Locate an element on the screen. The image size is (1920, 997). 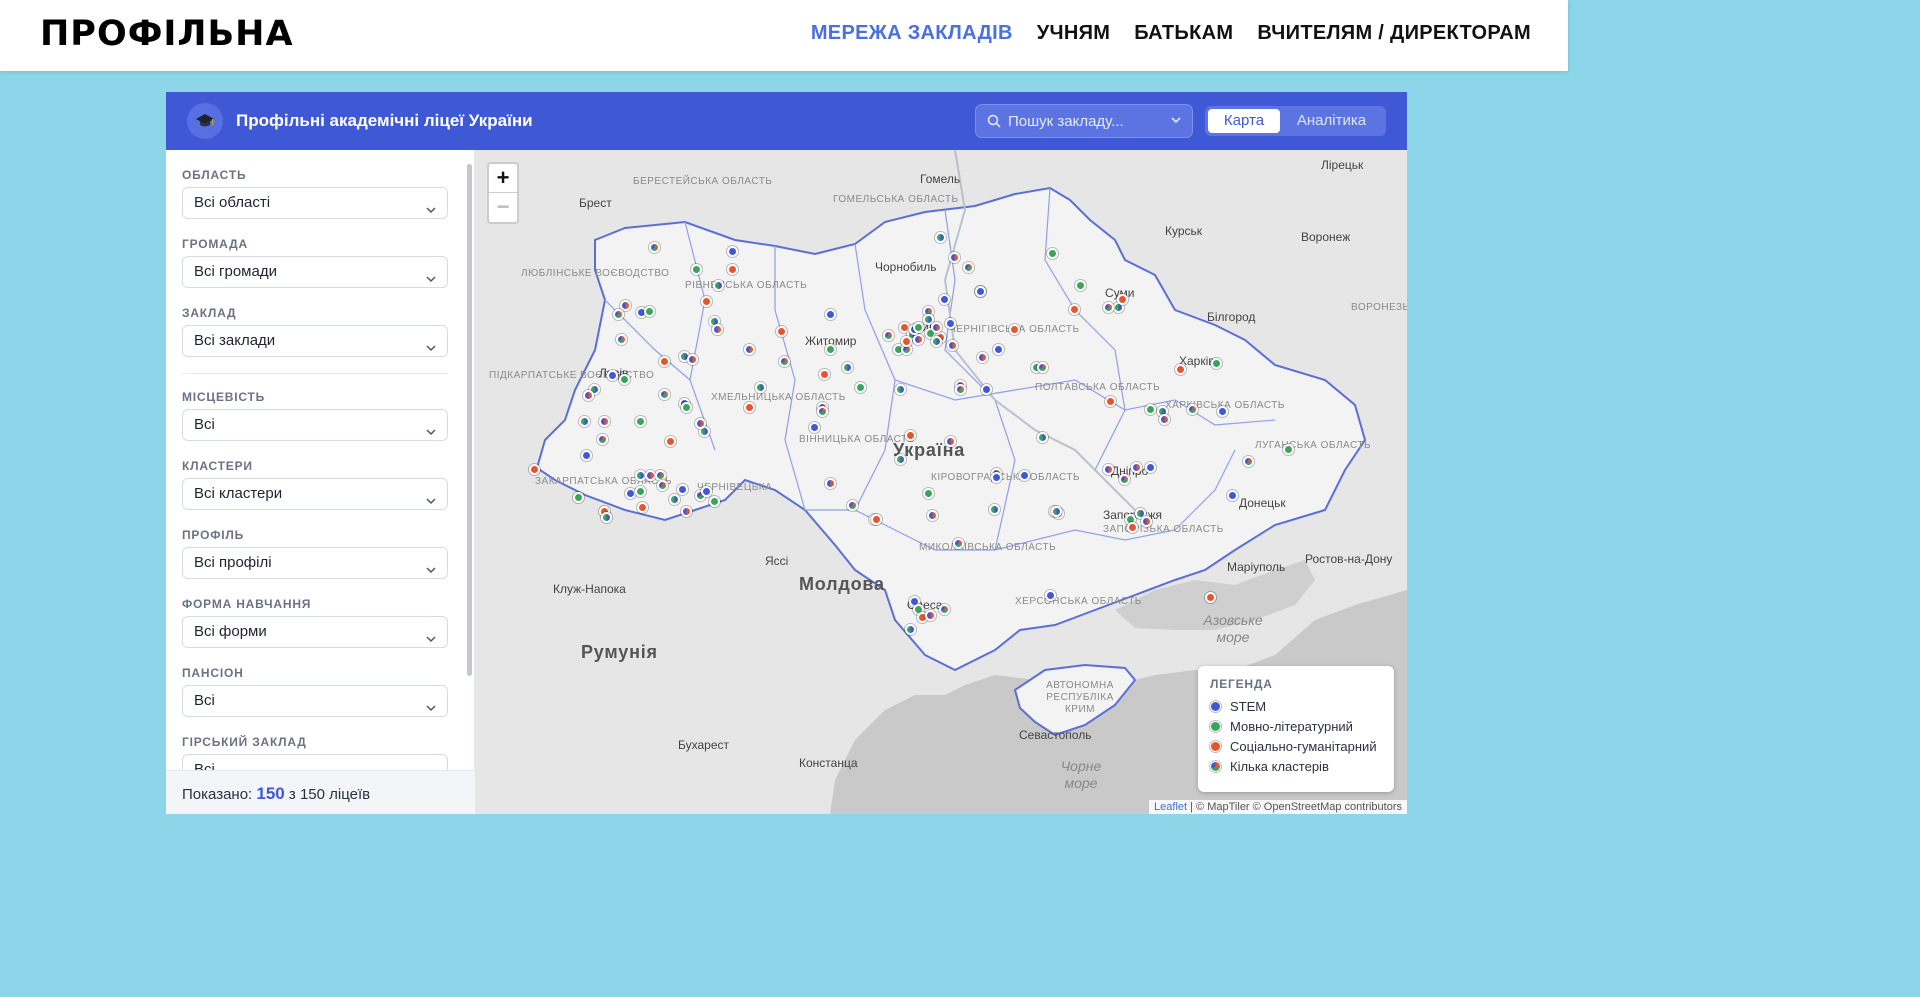
filter-hromada-select: Всі громади is located at coordinates (315, 272).